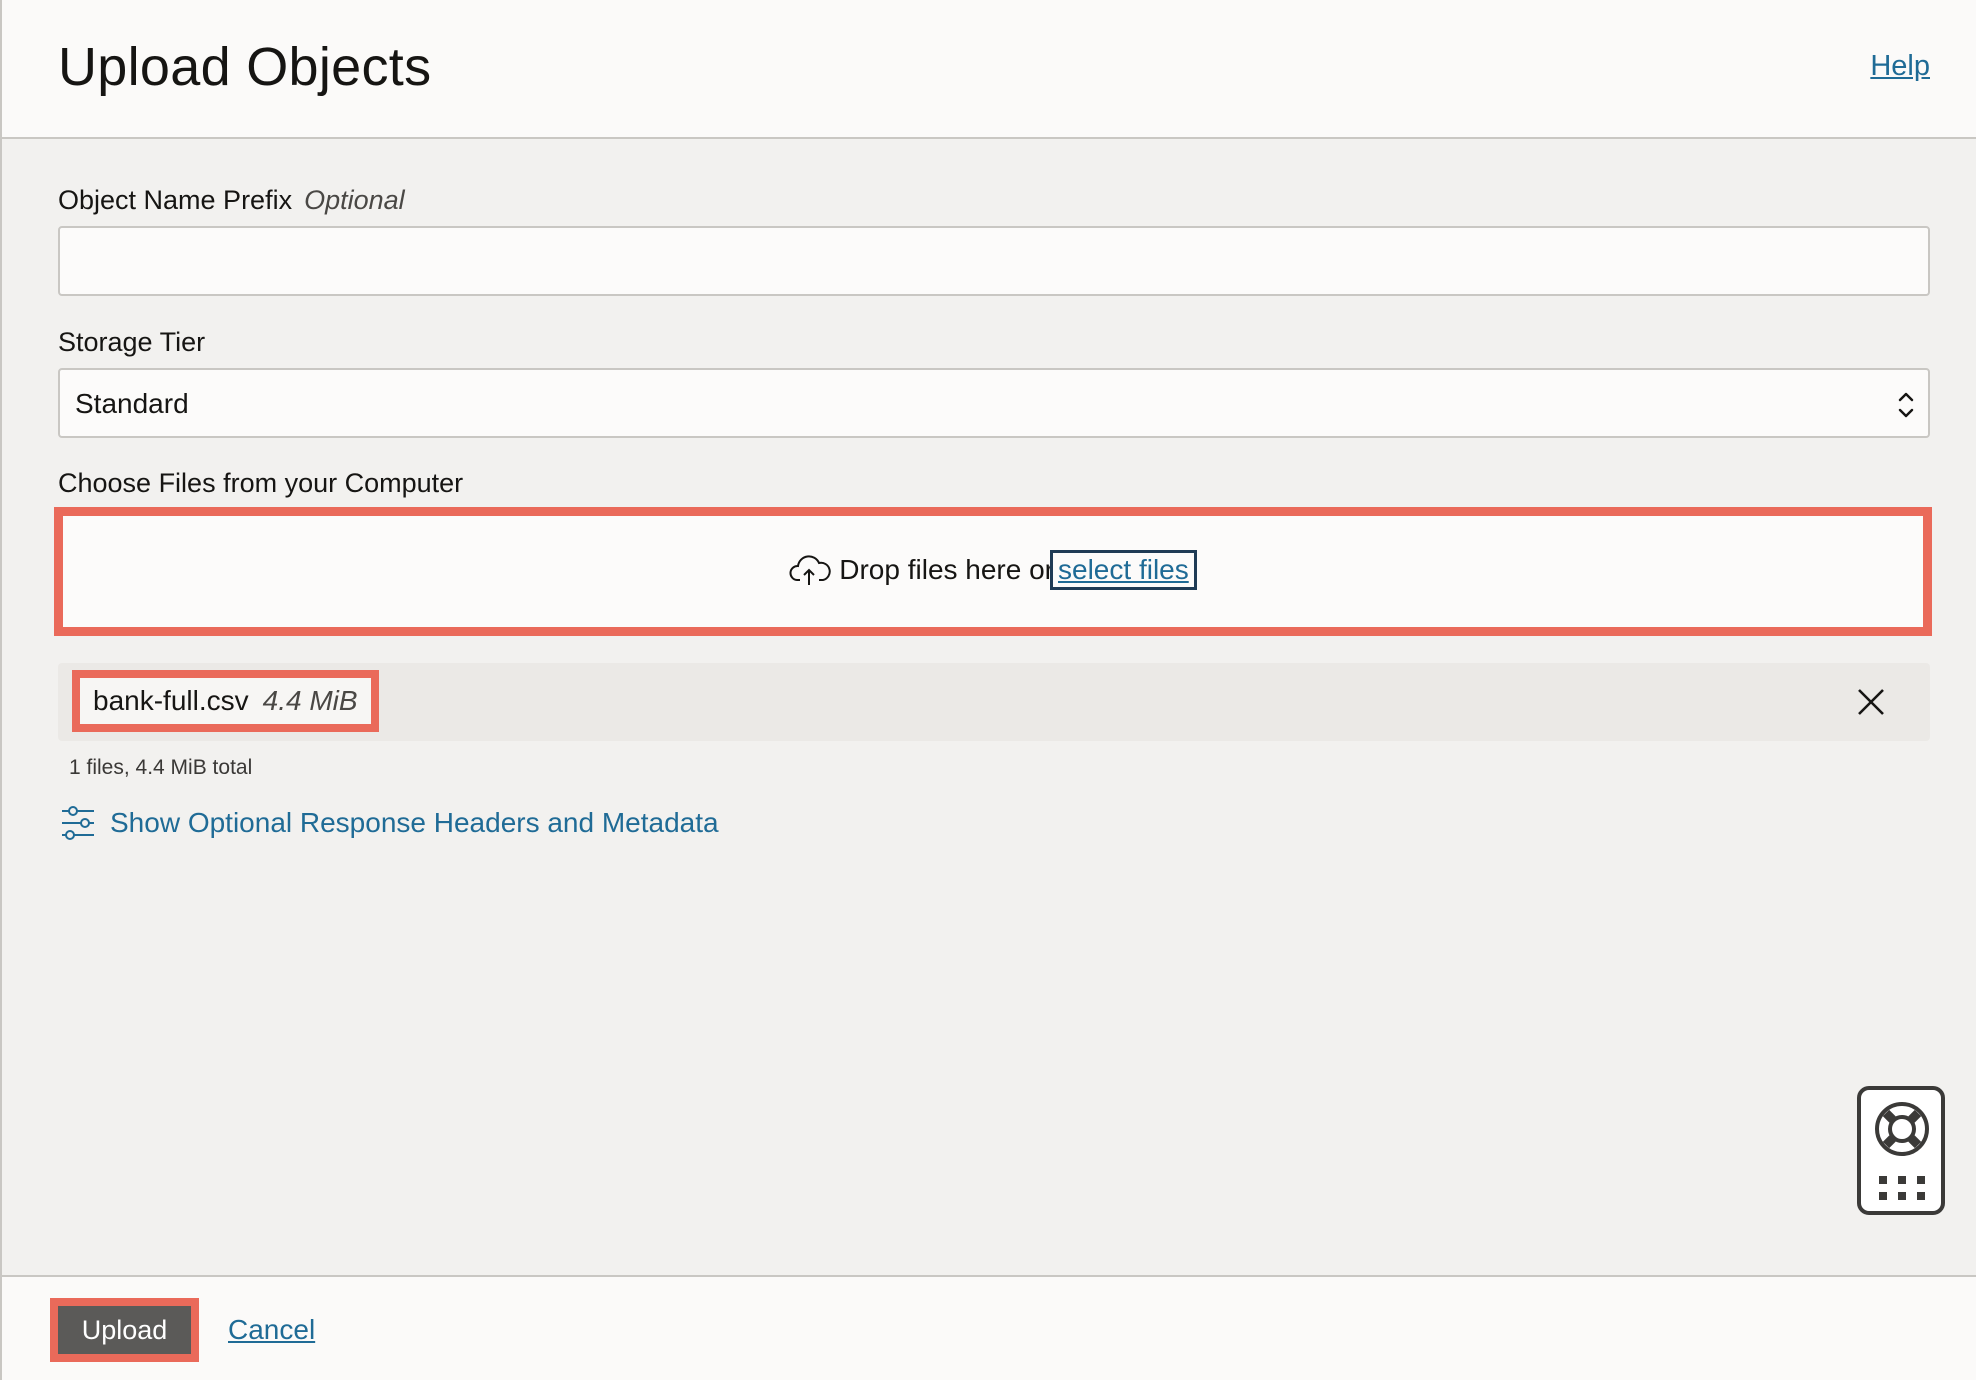 The image size is (1976, 1380). I want to click on files-summary: 1 files, 4.4 MiB total, so click(161, 767).